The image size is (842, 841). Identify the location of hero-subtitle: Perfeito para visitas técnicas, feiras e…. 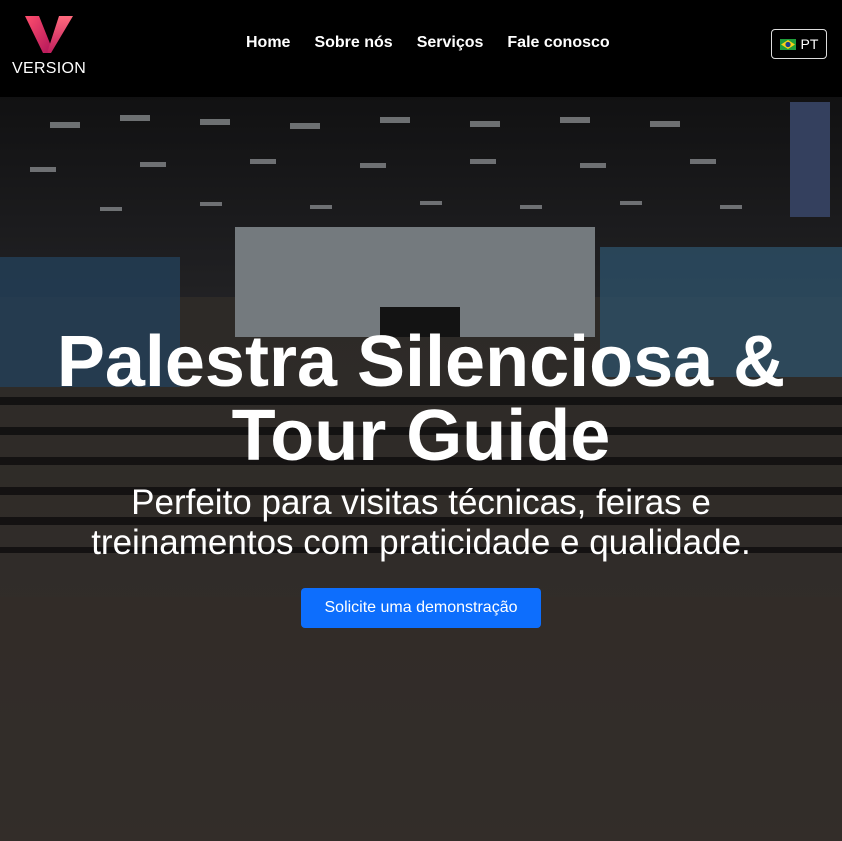
(421, 522).